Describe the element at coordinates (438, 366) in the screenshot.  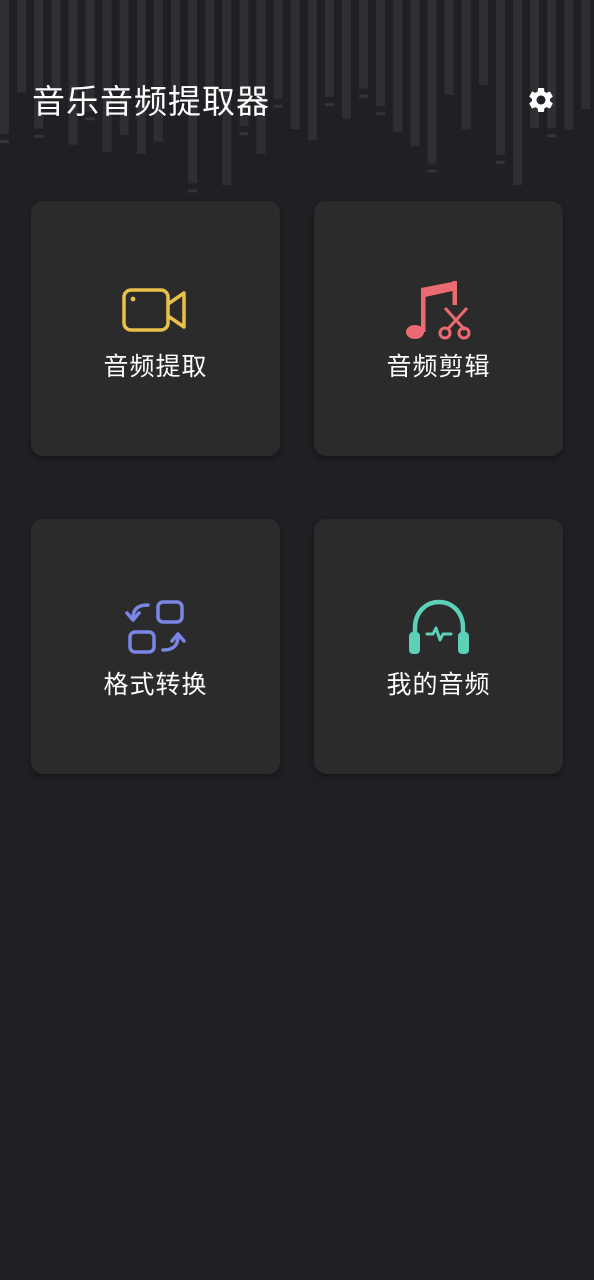
I see `card-label: 音频剪辑` at that location.